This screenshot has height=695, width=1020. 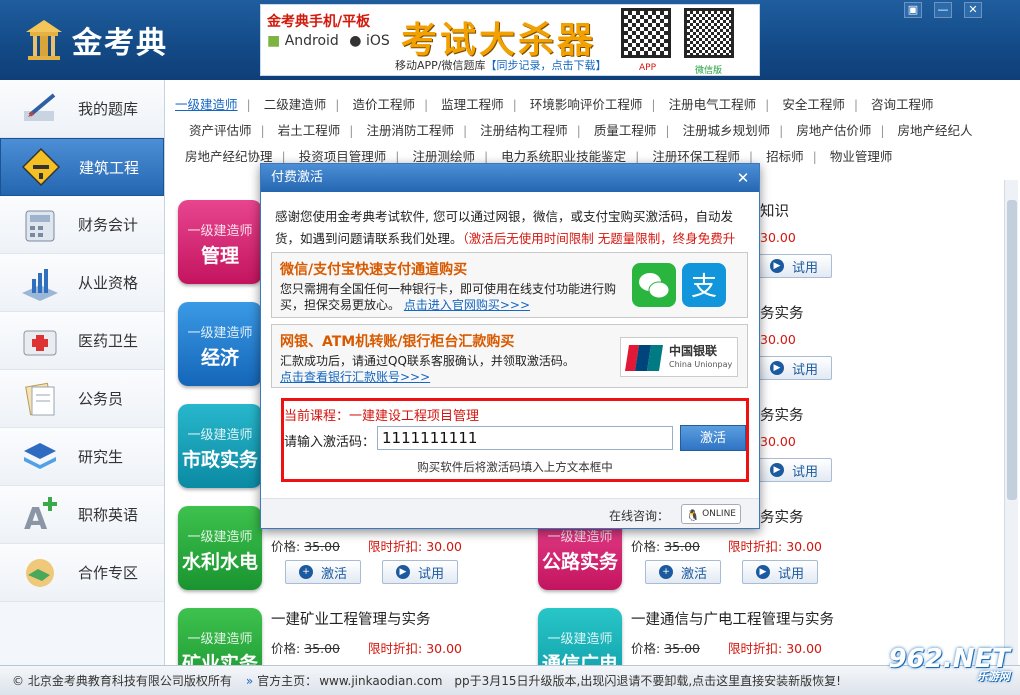 What do you see at coordinates (743, 178) in the screenshot?
I see `dialog-close-button: ✕` at bounding box center [743, 178].